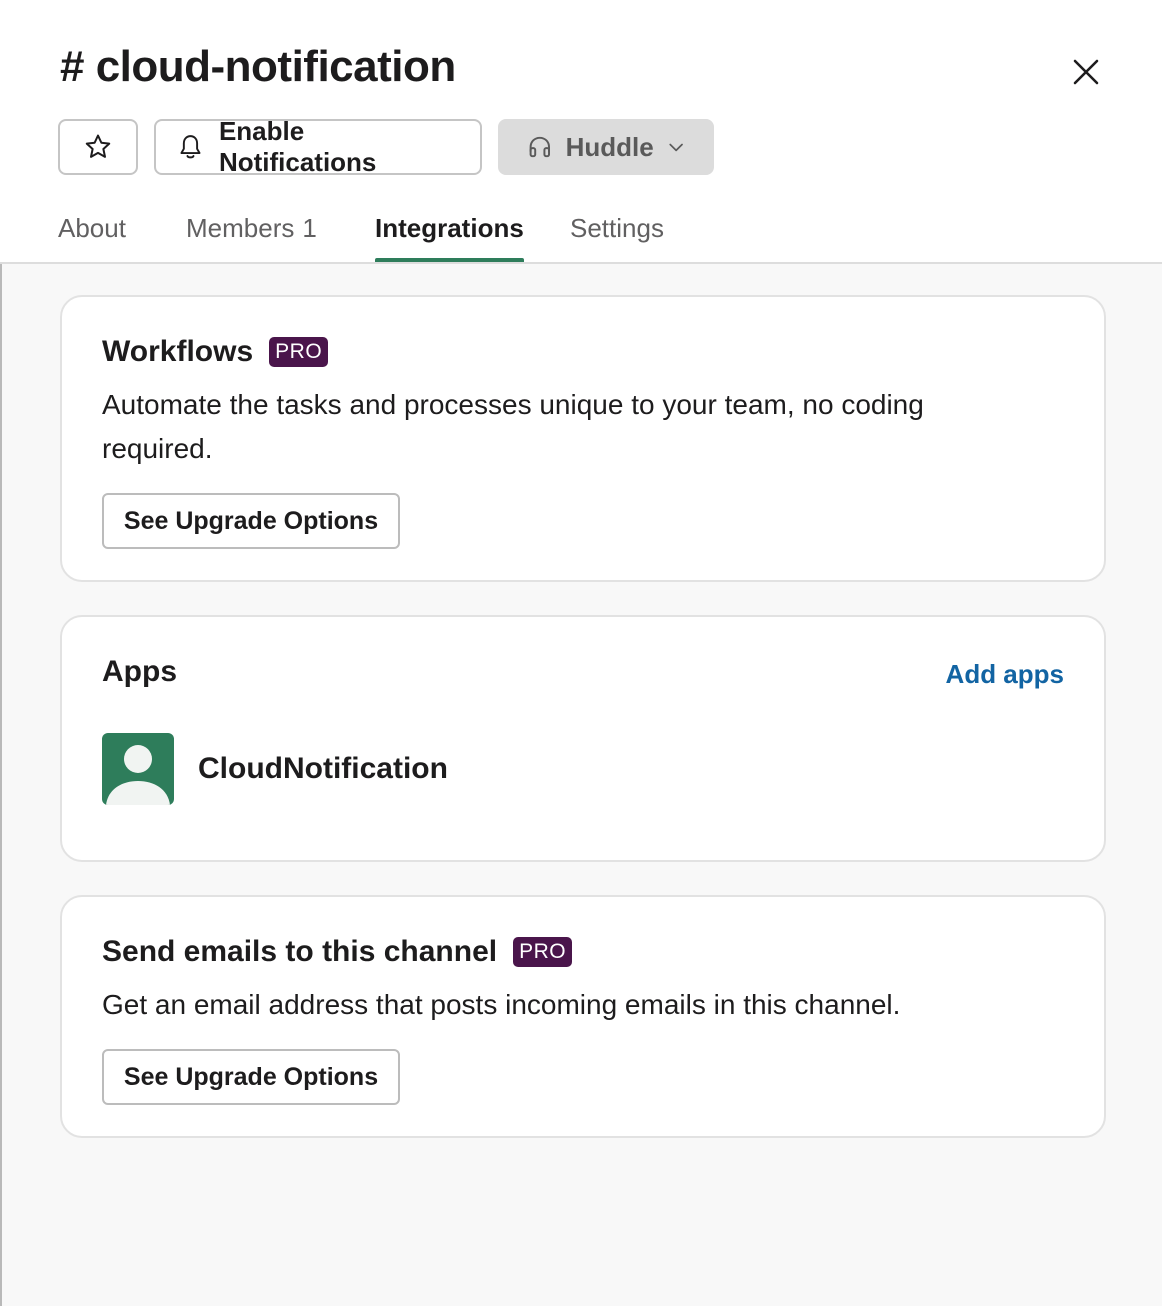 The width and height of the screenshot is (1162, 1306). I want to click on tab-integrations: Integrations, so click(449, 234).